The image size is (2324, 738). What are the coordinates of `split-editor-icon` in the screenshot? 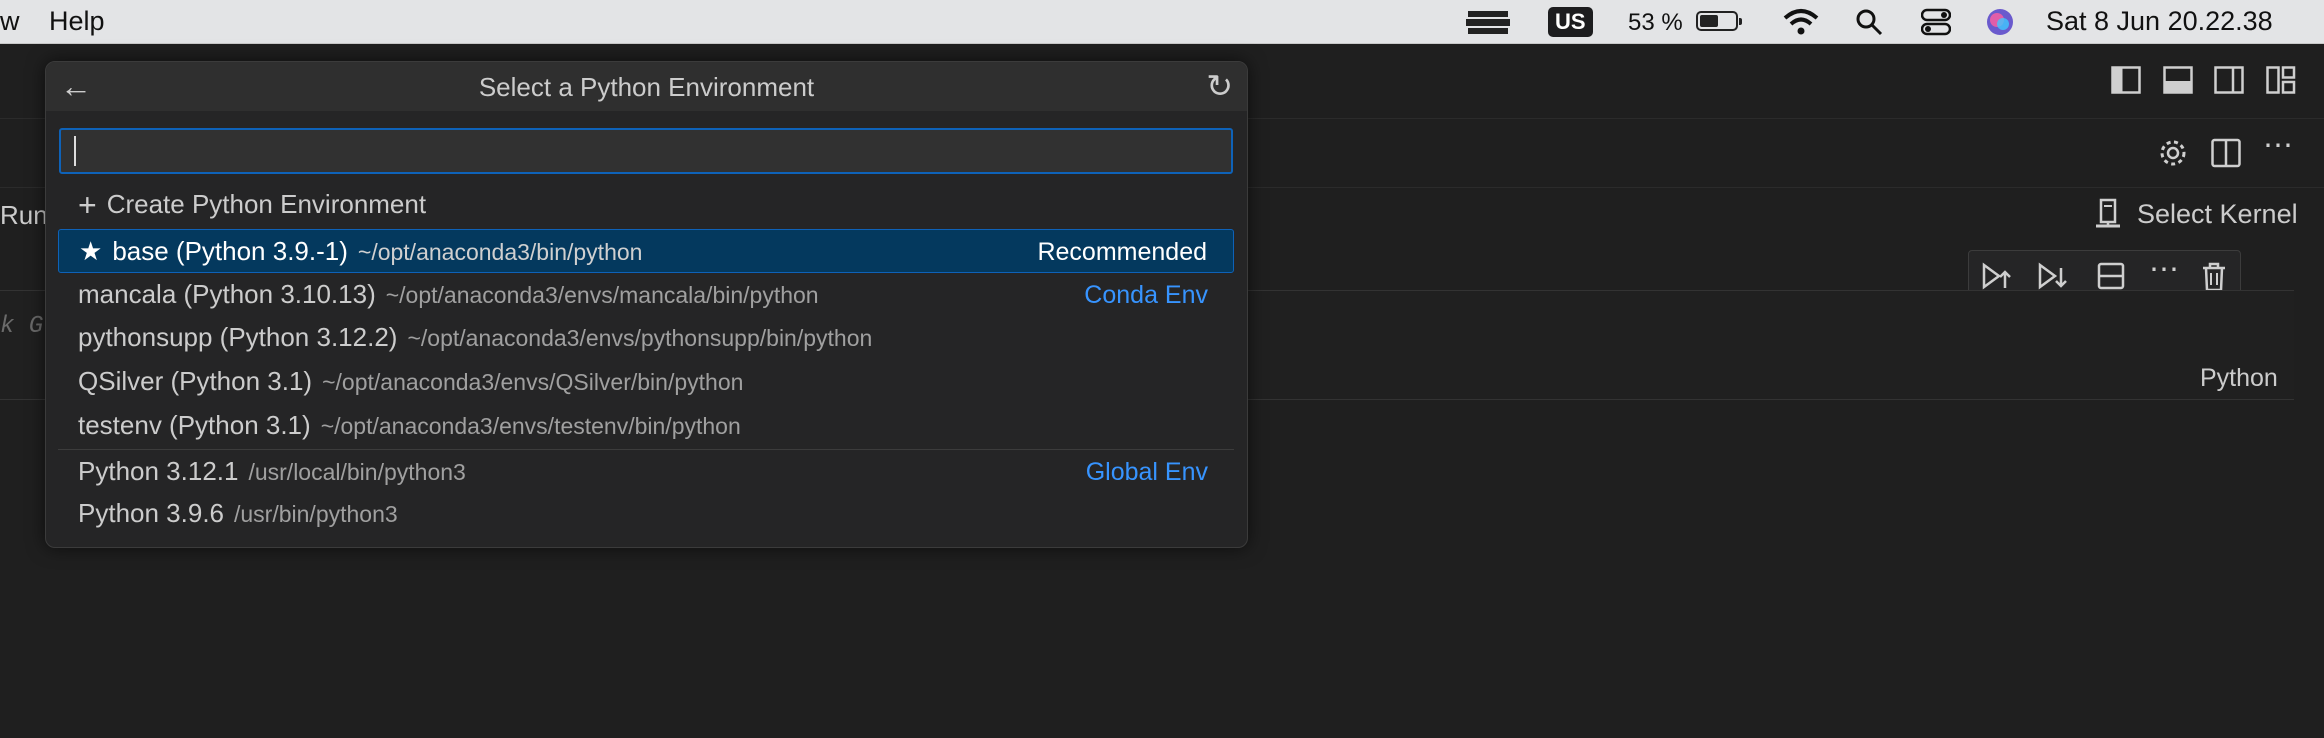 It's located at (2226, 156).